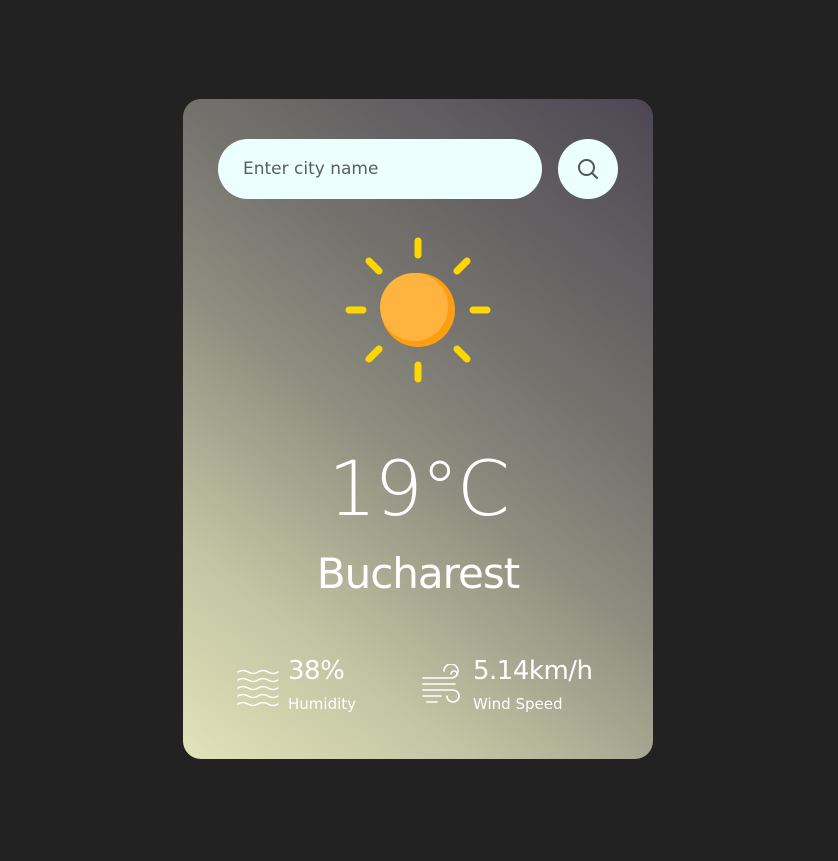 Image resolution: width=838 pixels, height=861 pixels. I want to click on humidity-waves-icon, so click(258, 688).